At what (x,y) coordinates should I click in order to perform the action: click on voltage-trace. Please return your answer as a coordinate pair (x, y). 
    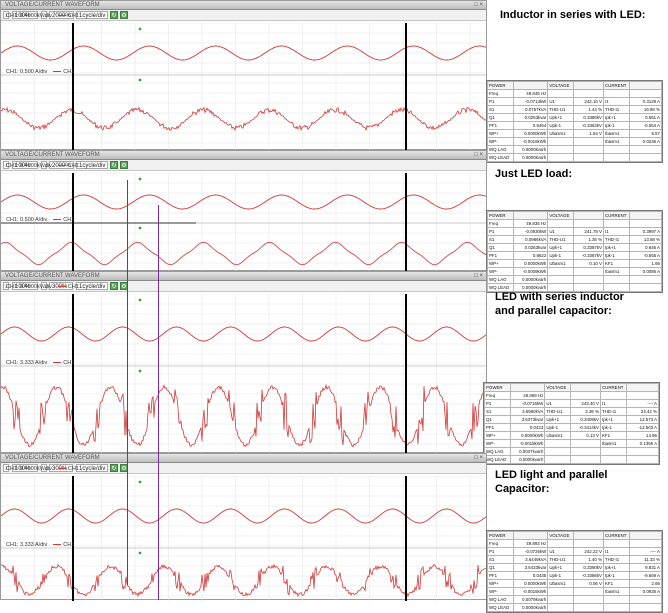
    Looking at the image, I should click on (243, 202).